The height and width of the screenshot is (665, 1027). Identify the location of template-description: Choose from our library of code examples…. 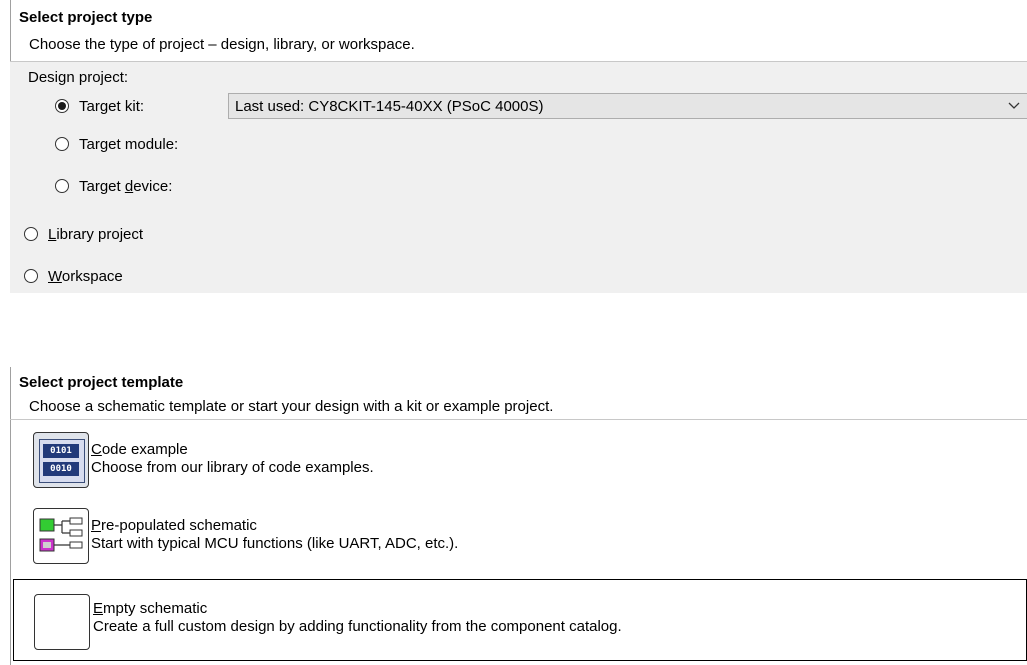
(232, 467).